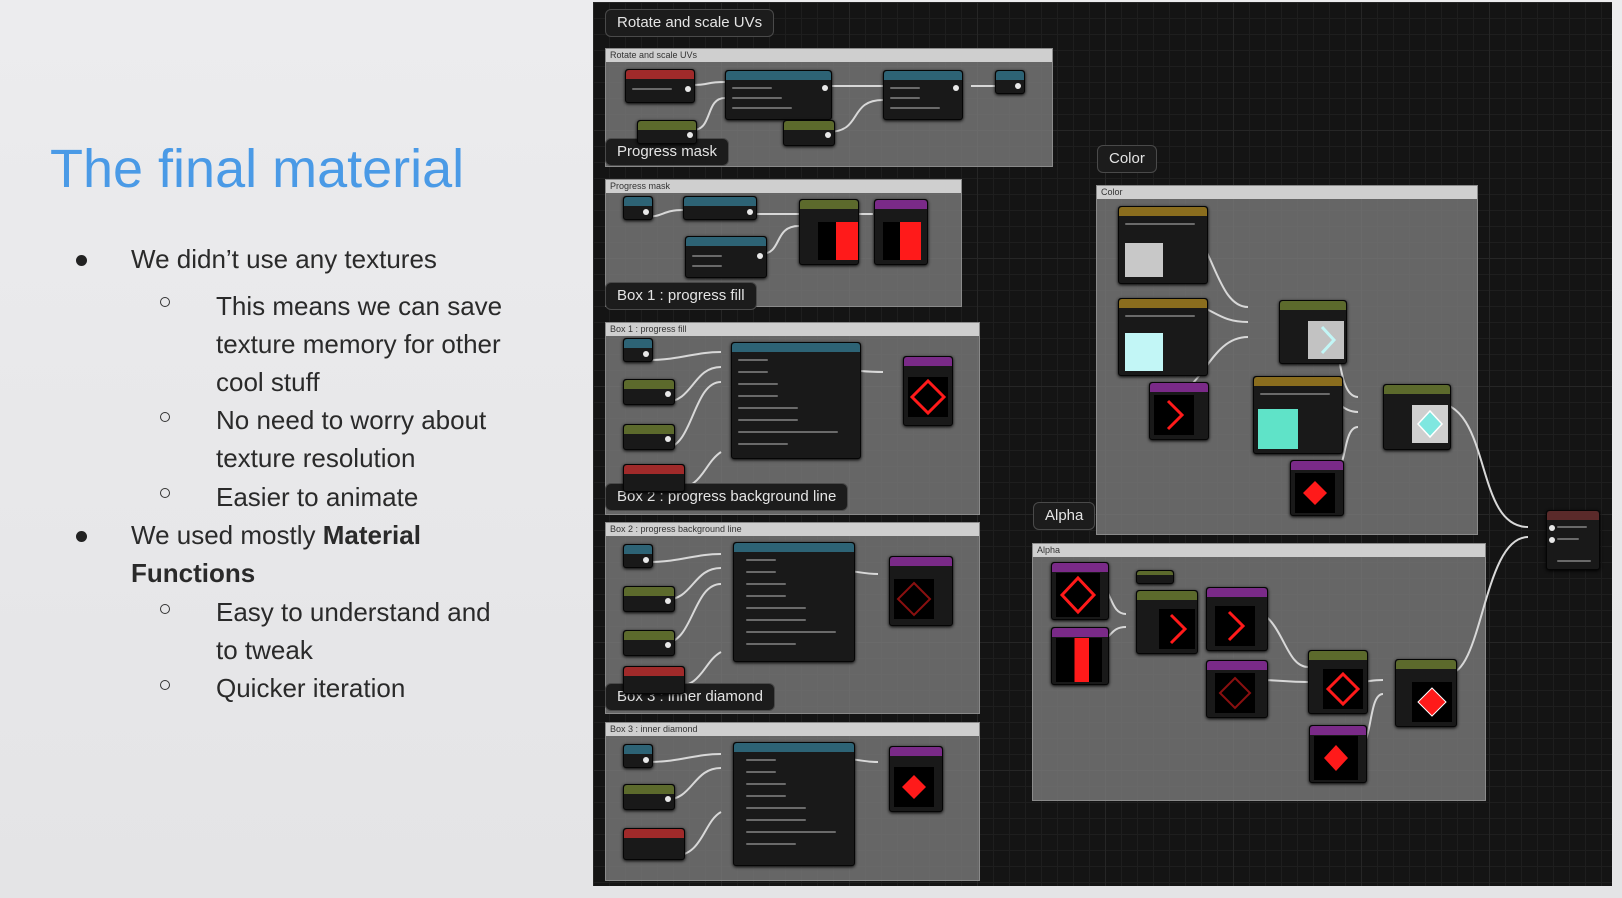 The image size is (1622, 898). What do you see at coordinates (257, 169) in the screenshot?
I see `slide-title: The final material` at bounding box center [257, 169].